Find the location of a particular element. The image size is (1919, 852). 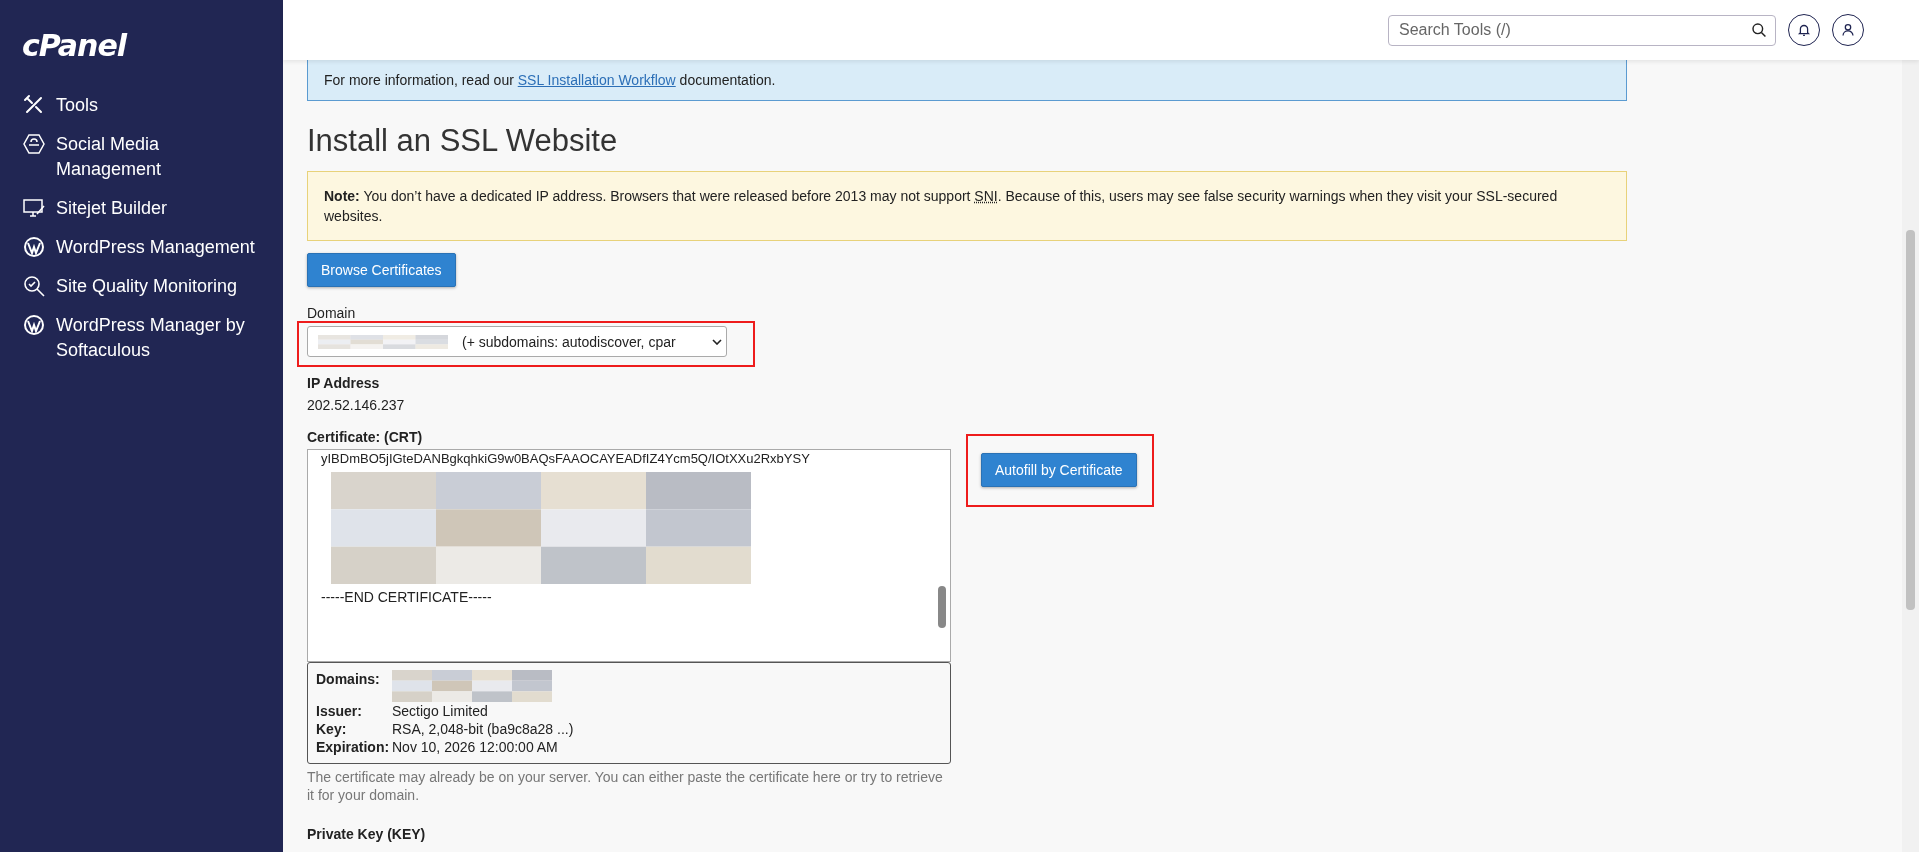

user-button is located at coordinates (1848, 30).